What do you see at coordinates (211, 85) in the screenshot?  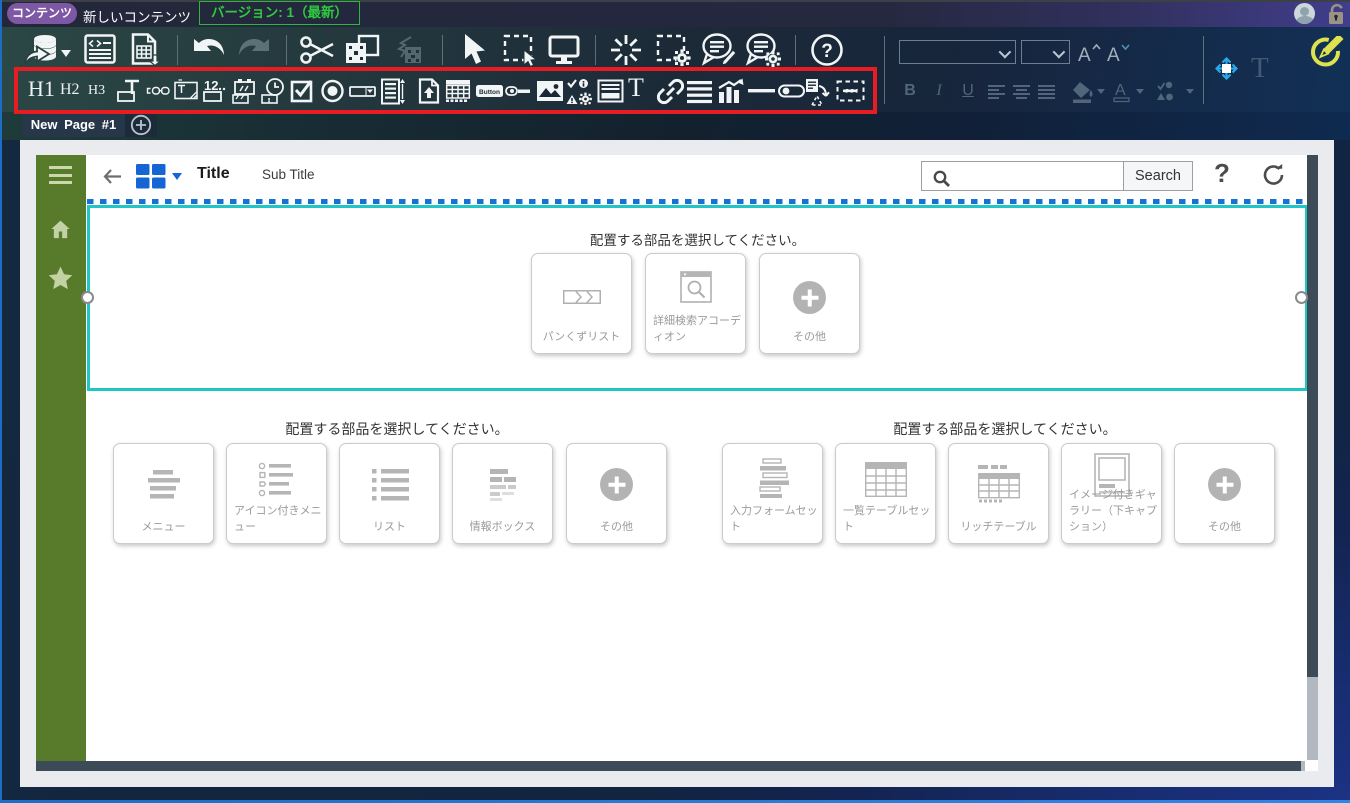 I see `svg-text: 12` at bounding box center [211, 85].